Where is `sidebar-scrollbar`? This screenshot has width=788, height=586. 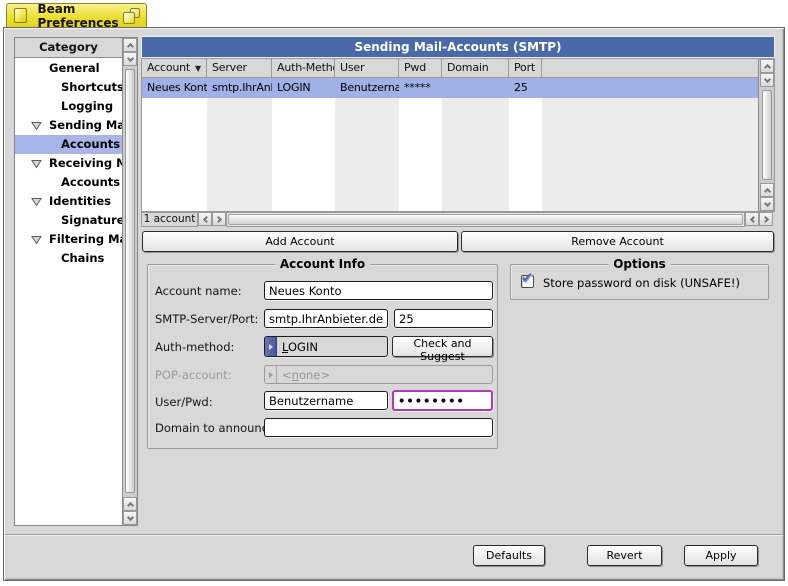 sidebar-scrollbar is located at coordinates (129, 281).